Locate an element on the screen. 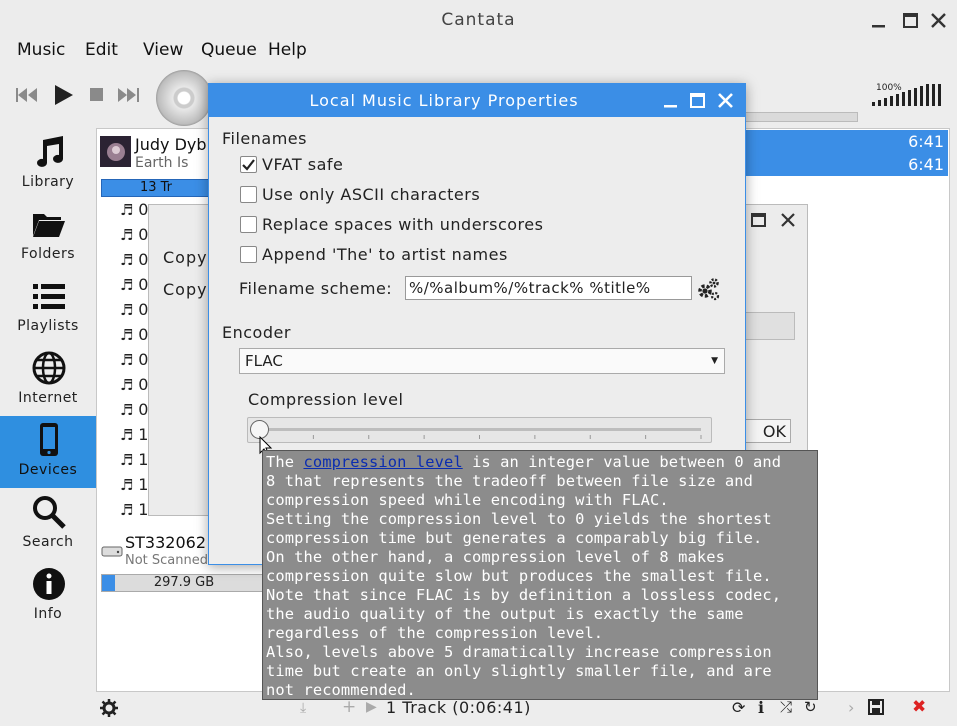 The width and height of the screenshot is (957, 726). underscores-checkbox is located at coordinates (248, 224).